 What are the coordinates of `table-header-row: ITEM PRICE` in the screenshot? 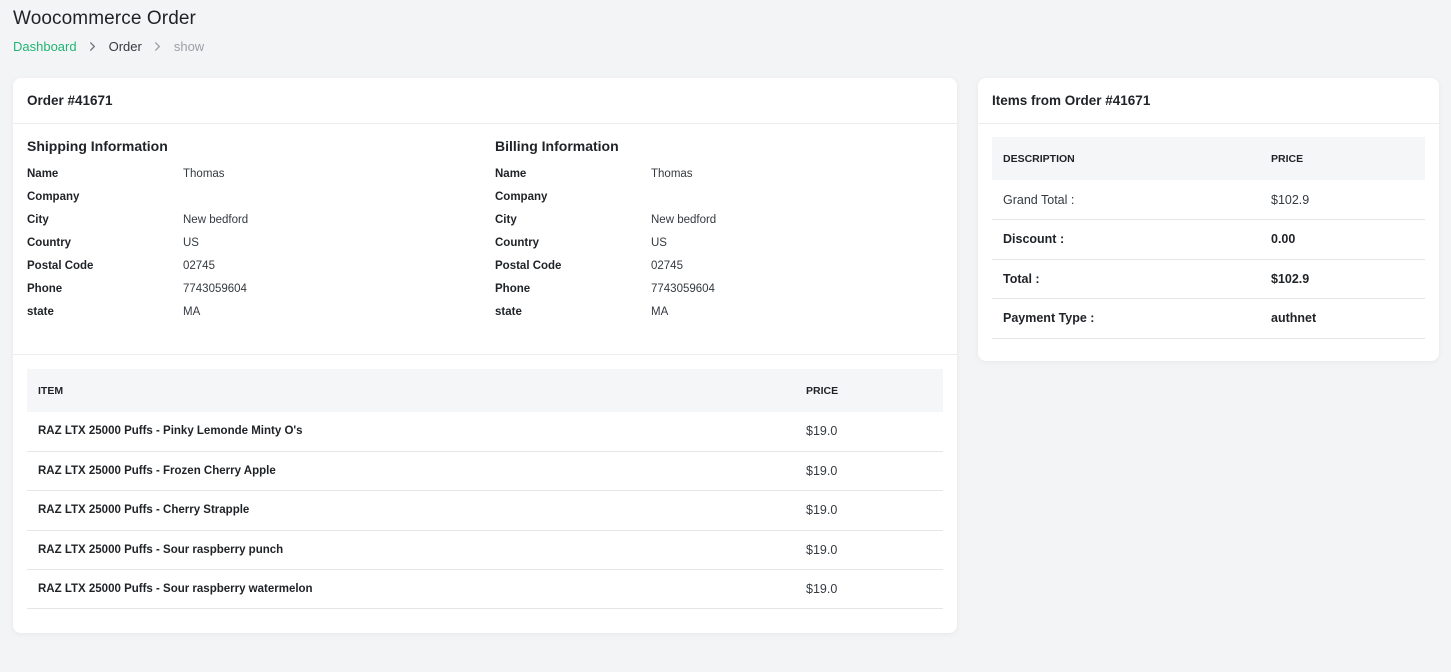 It's located at (485, 390).